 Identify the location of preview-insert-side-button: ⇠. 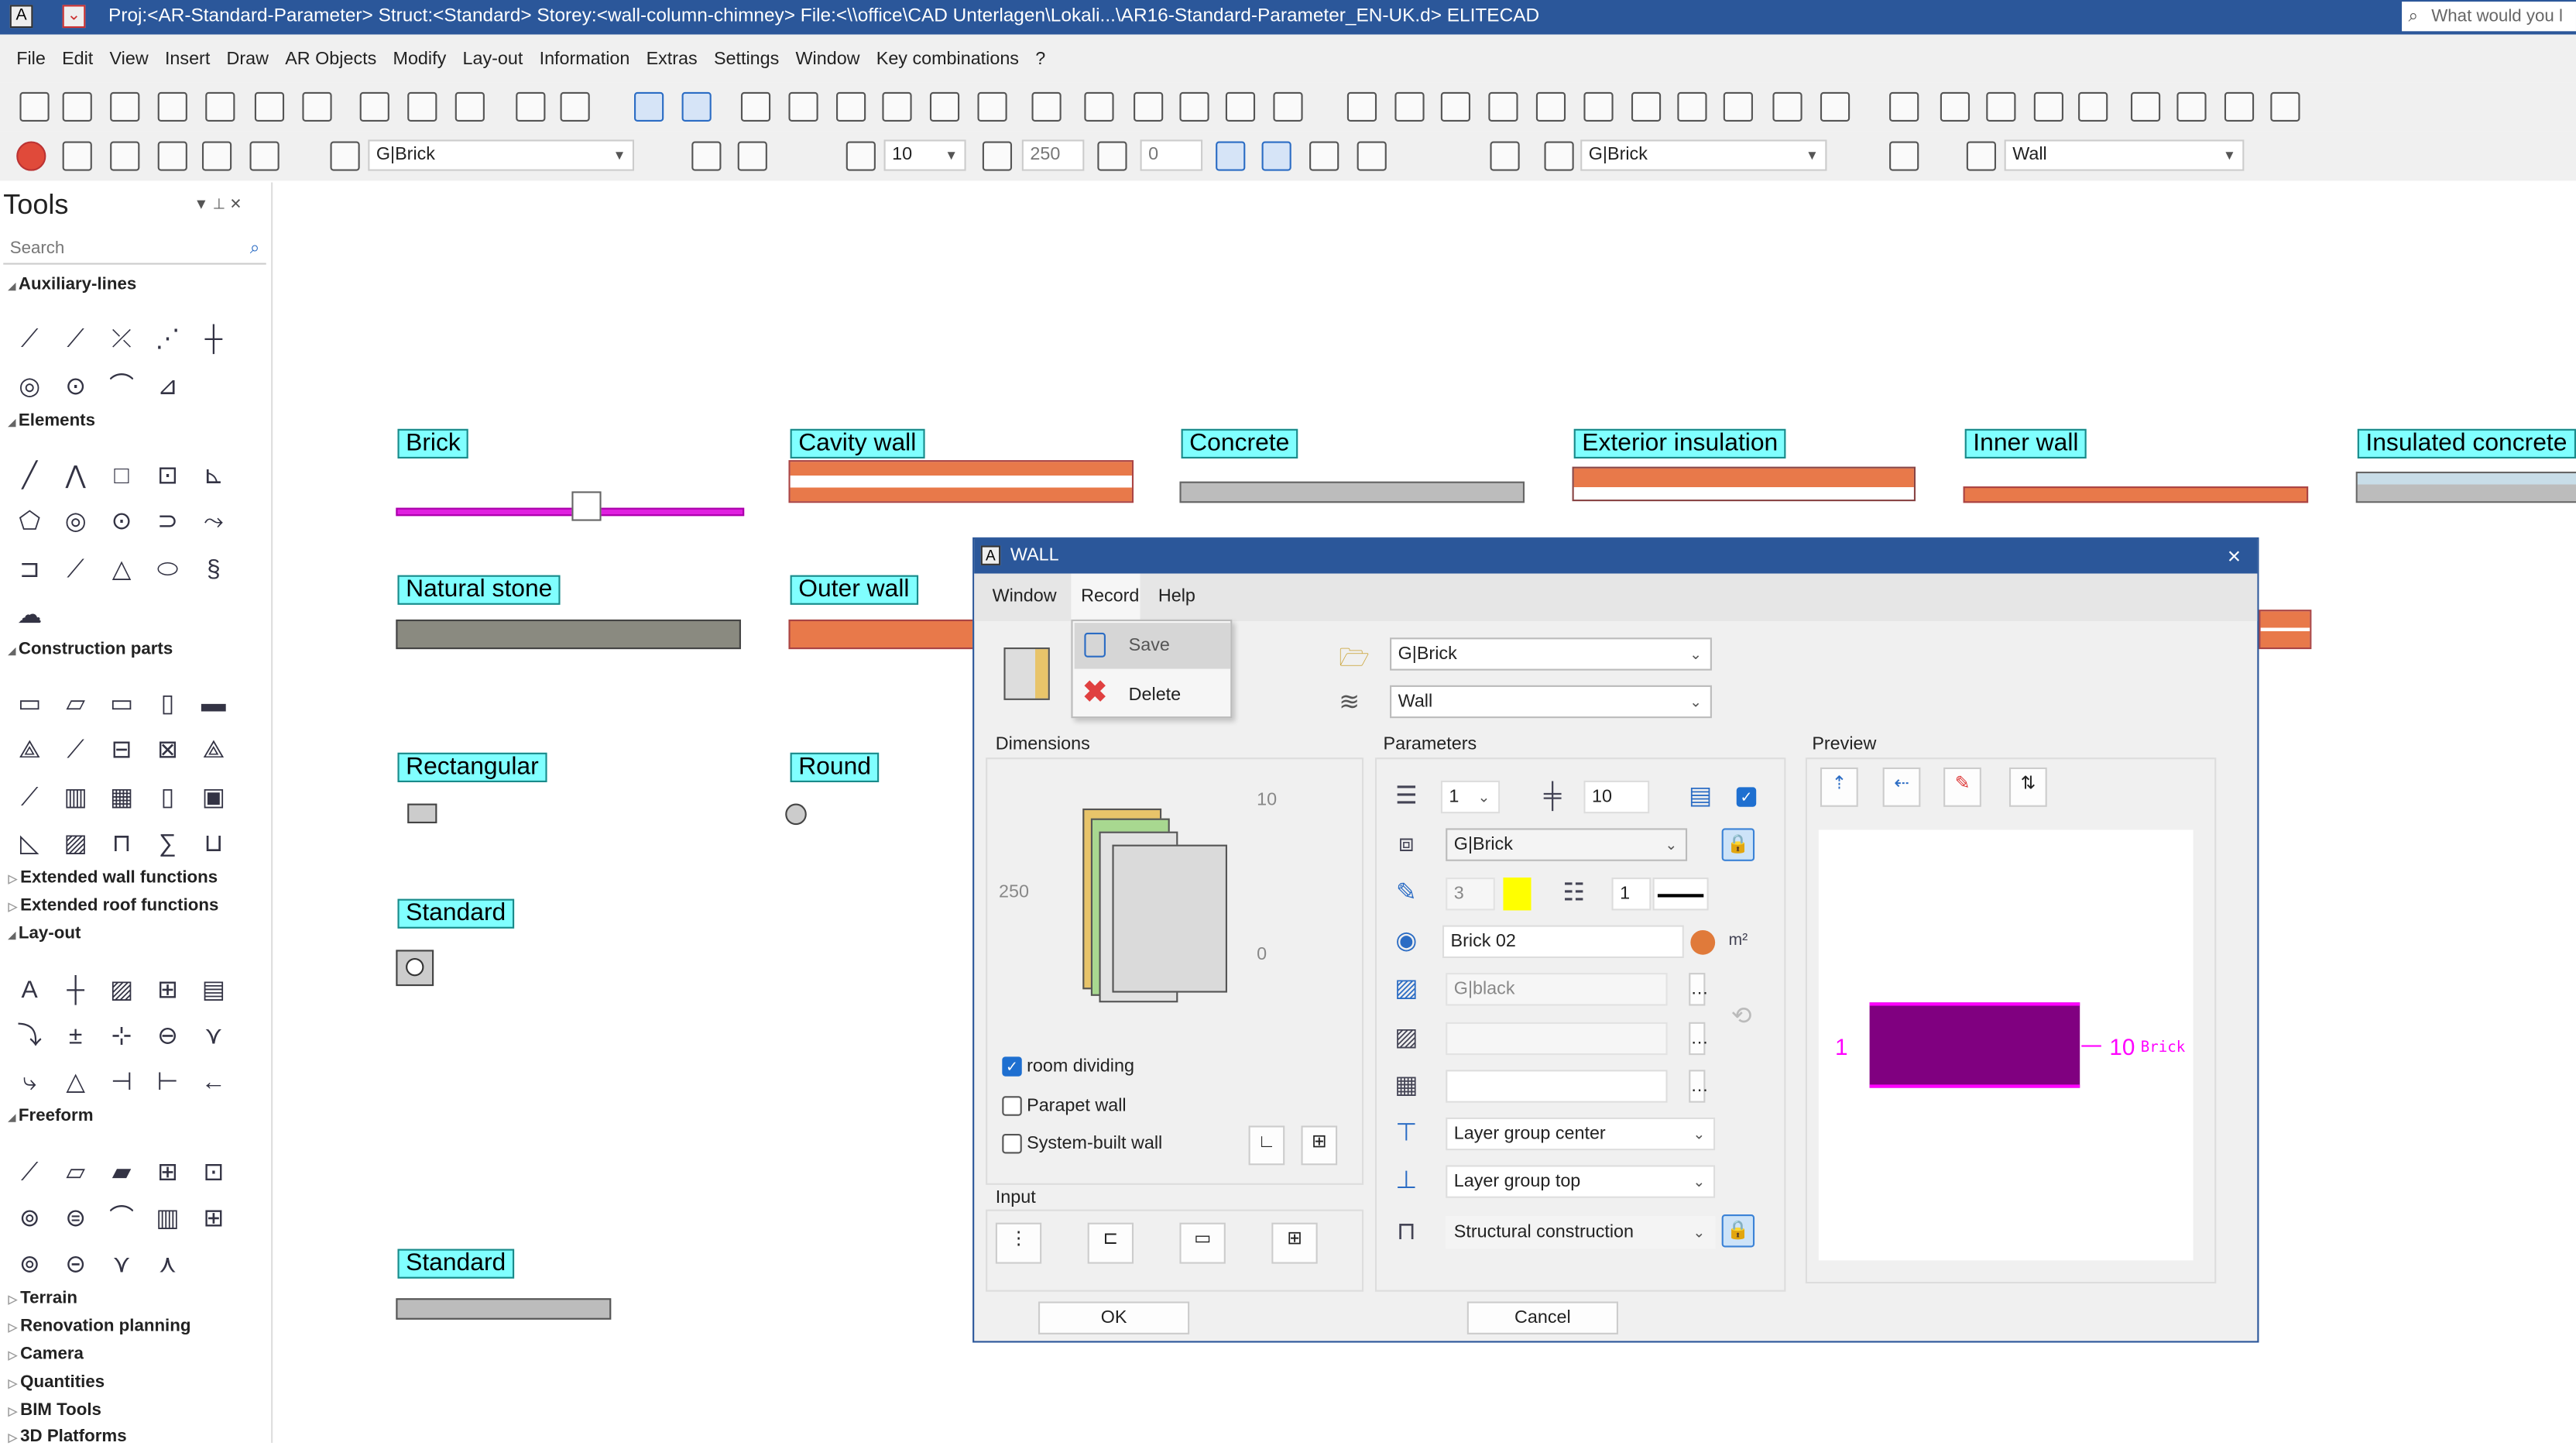
(1901, 787).